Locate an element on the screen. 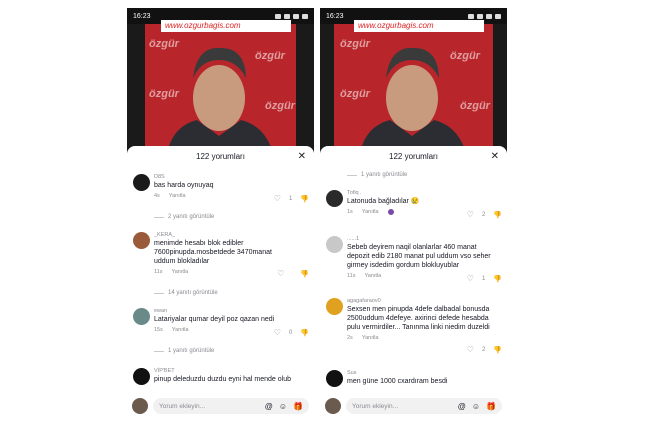  like-count: 0 is located at coordinates (290, 332).